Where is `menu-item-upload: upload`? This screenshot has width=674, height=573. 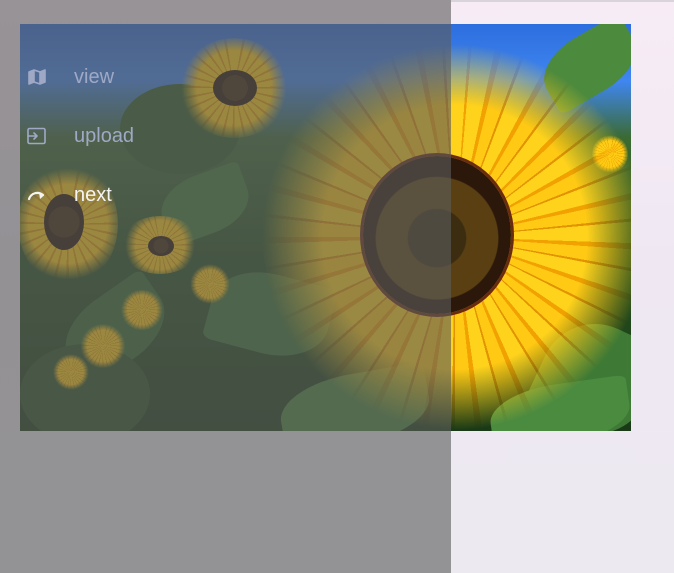 menu-item-upload: upload is located at coordinates (97, 136).